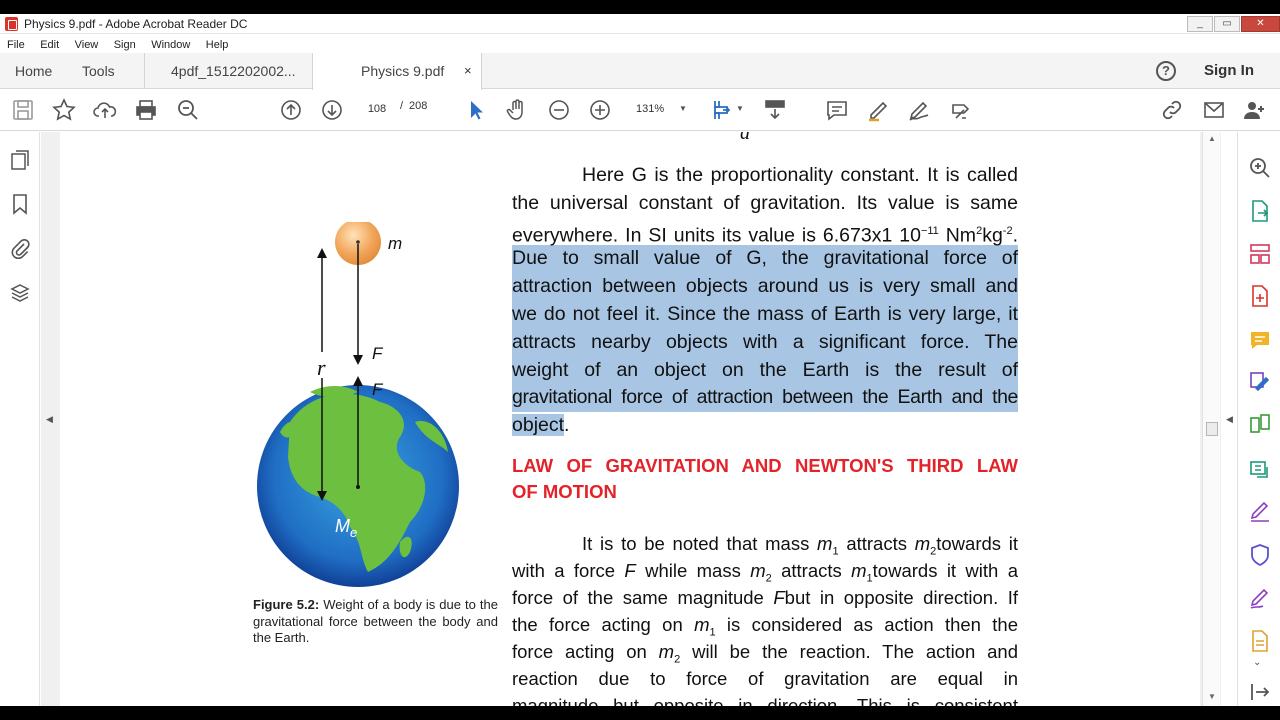  What do you see at coordinates (16, 44) in the screenshot?
I see `menu-file: File` at bounding box center [16, 44].